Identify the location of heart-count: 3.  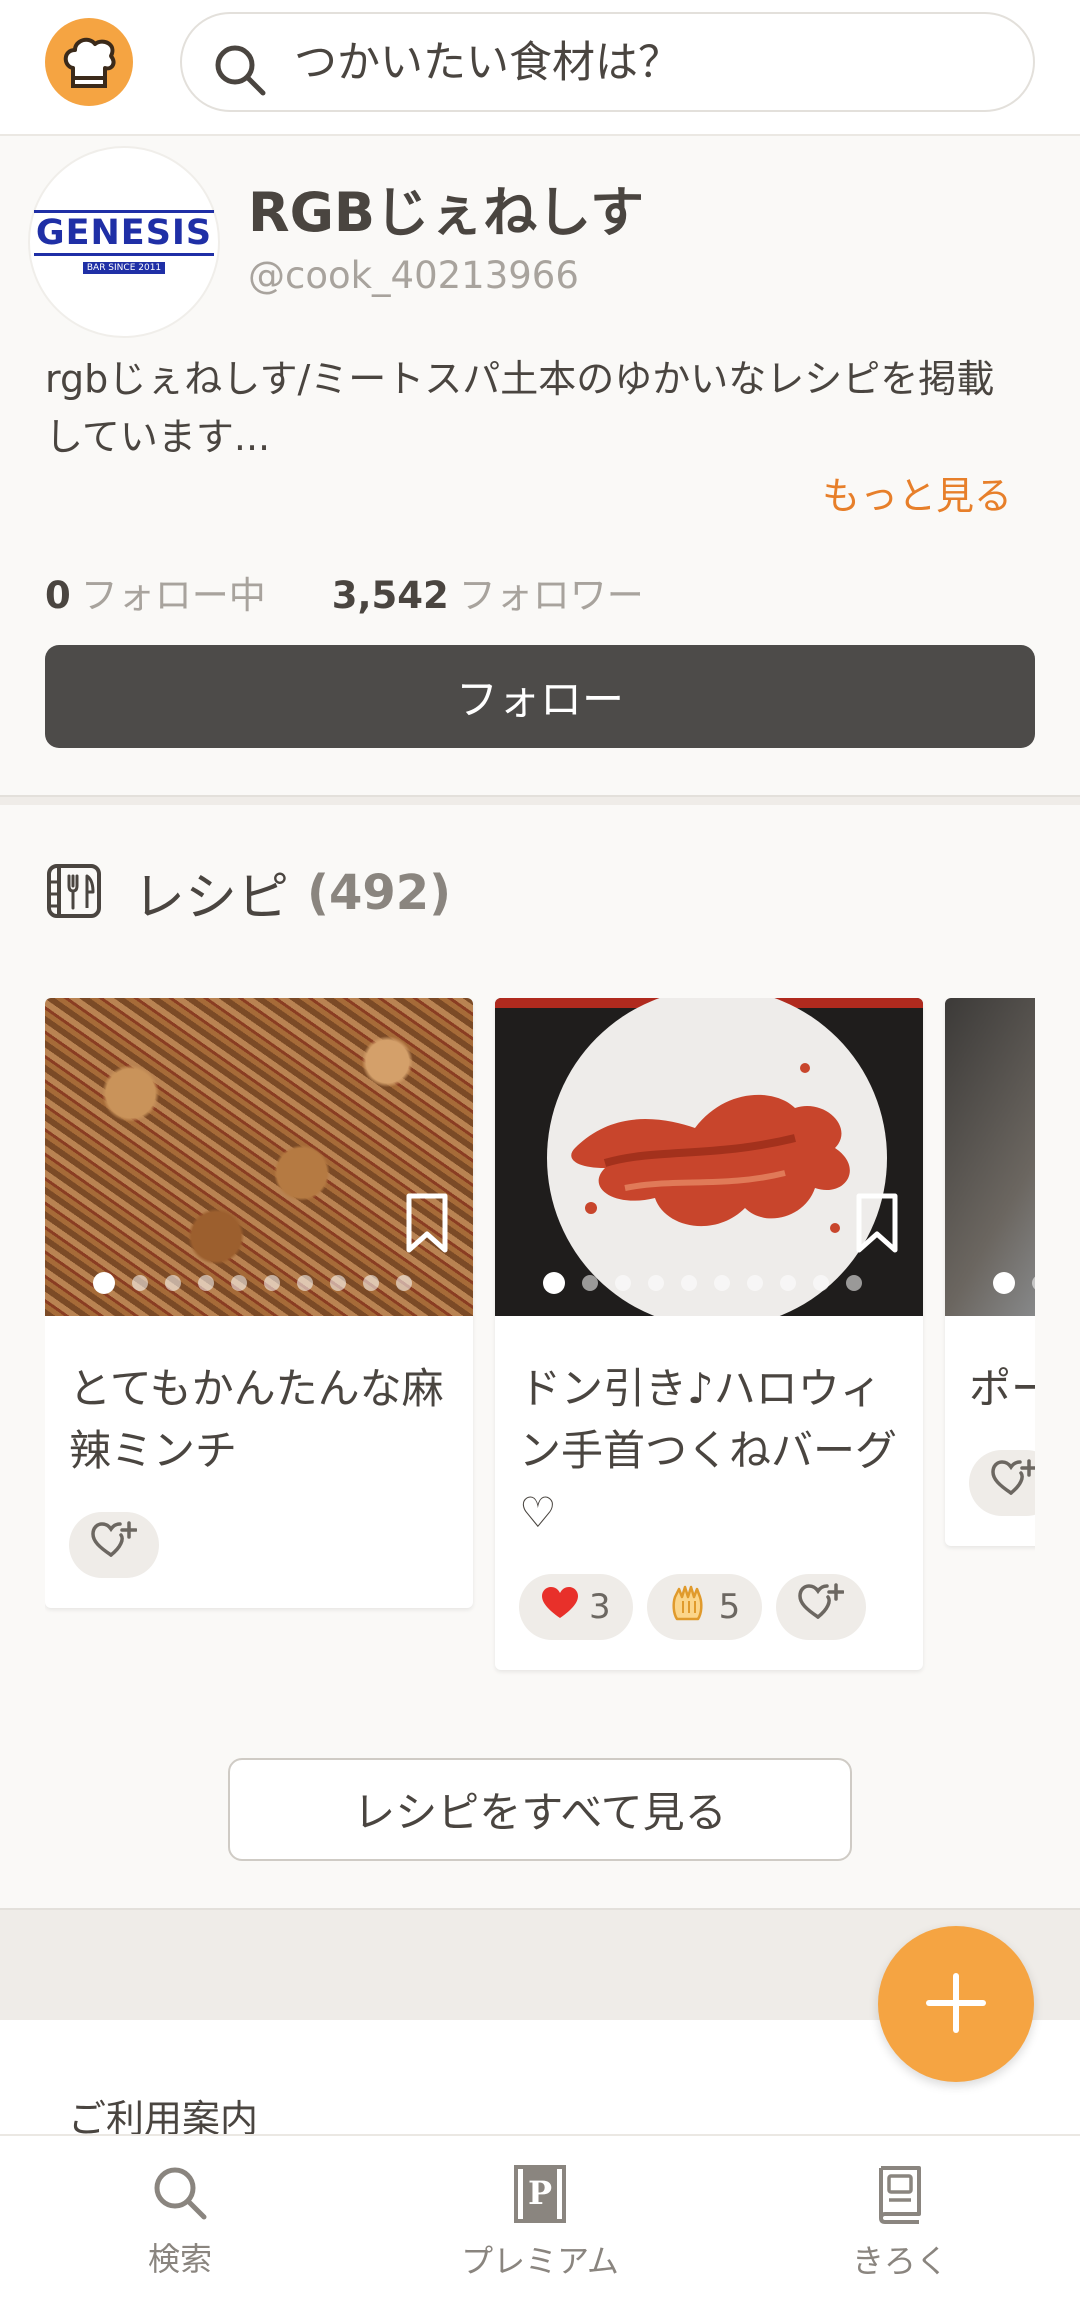
(600, 1607).